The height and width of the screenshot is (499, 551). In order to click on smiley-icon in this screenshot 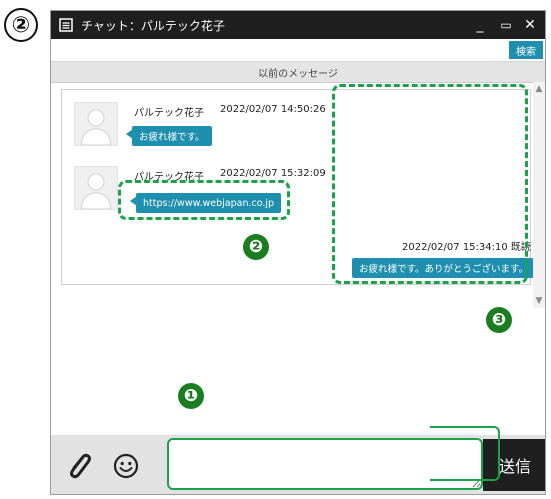, I will do `click(126, 466)`.